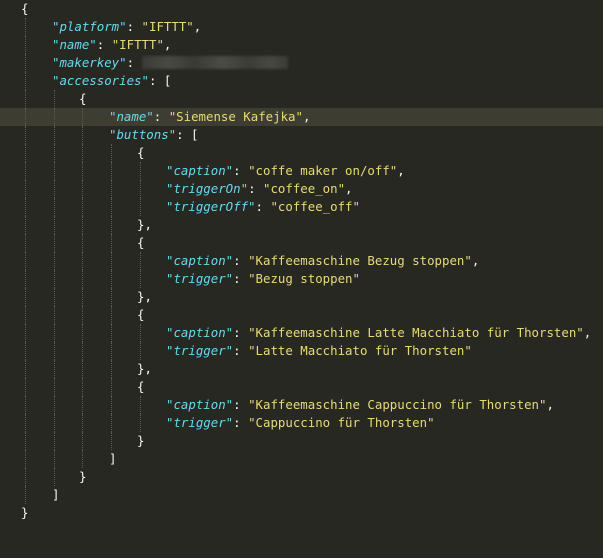 This screenshot has height=558, width=603. I want to click on json-key-makerkey: "makerkey", so click(89, 62).